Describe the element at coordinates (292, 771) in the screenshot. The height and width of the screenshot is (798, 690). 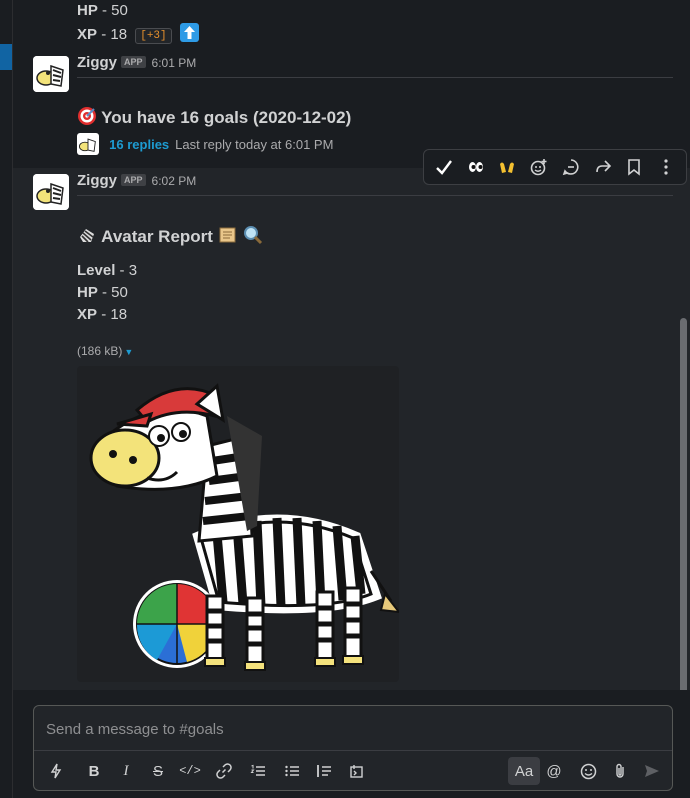
I see `bulleted-list-icon` at that location.